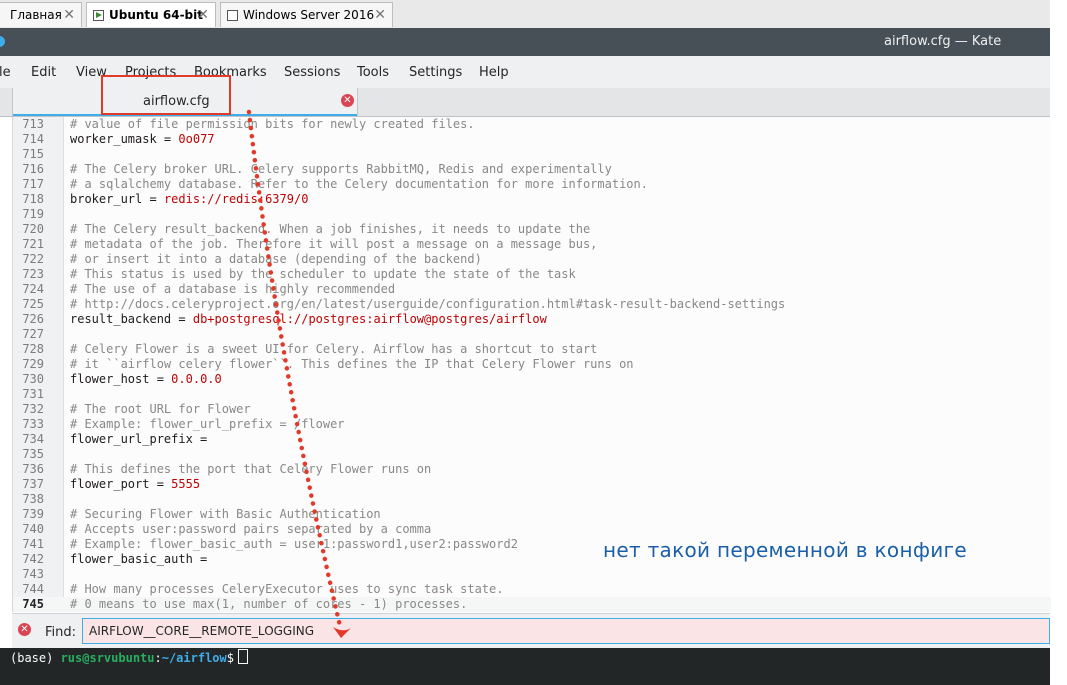  I want to click on annotation-arrow, so click(298, 373).